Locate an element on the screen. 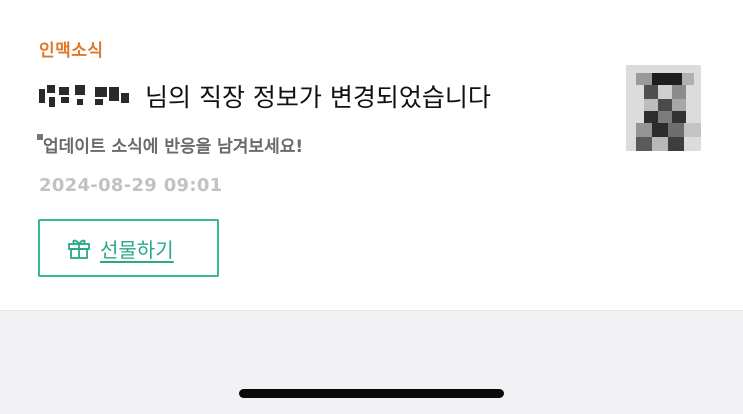 The width and height of the screenshot is (743, 414). send-gift-button: 선물하기 is located at coordinates (128, 248).